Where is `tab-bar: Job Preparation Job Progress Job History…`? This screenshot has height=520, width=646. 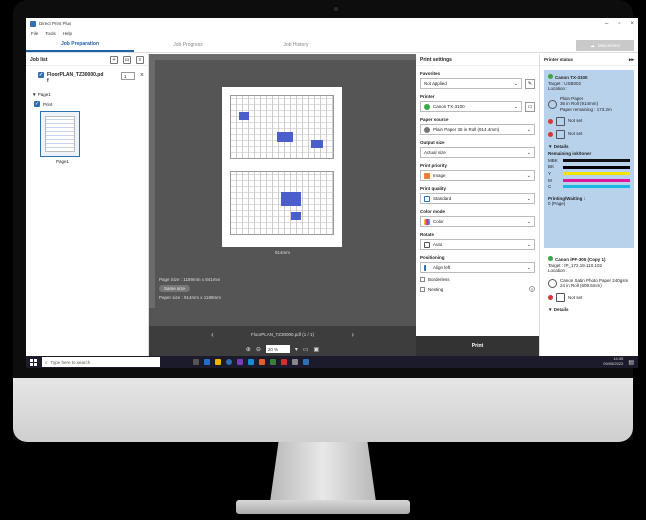
tab-bar: Job Preparation Job Progress Job History… is located at coordinates (332, 45).